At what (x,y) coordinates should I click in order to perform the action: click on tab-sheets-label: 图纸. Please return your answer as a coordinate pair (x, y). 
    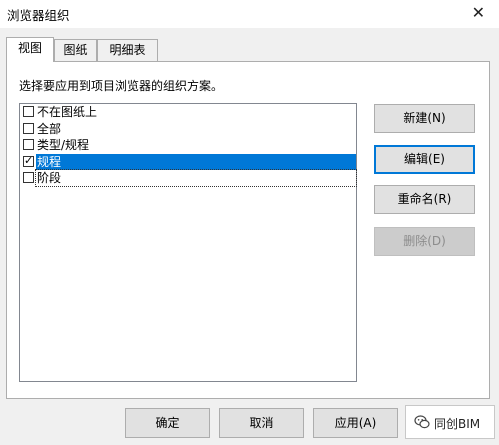
    Looking at the image, I should click on (75, 50).